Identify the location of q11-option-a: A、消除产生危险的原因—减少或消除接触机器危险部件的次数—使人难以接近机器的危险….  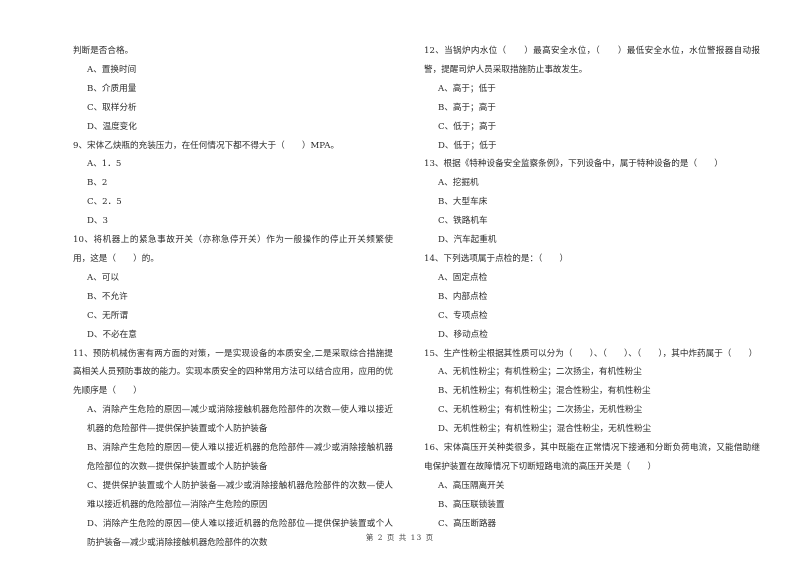
(240, 420).